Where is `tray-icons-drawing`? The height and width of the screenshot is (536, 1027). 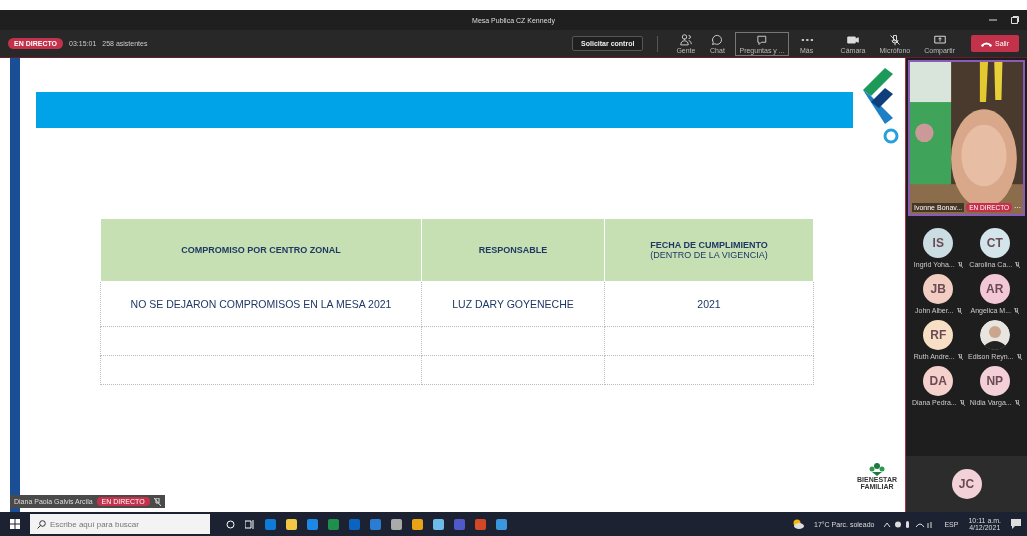
tray-icons-drawing is located at coordinates (909, 524).